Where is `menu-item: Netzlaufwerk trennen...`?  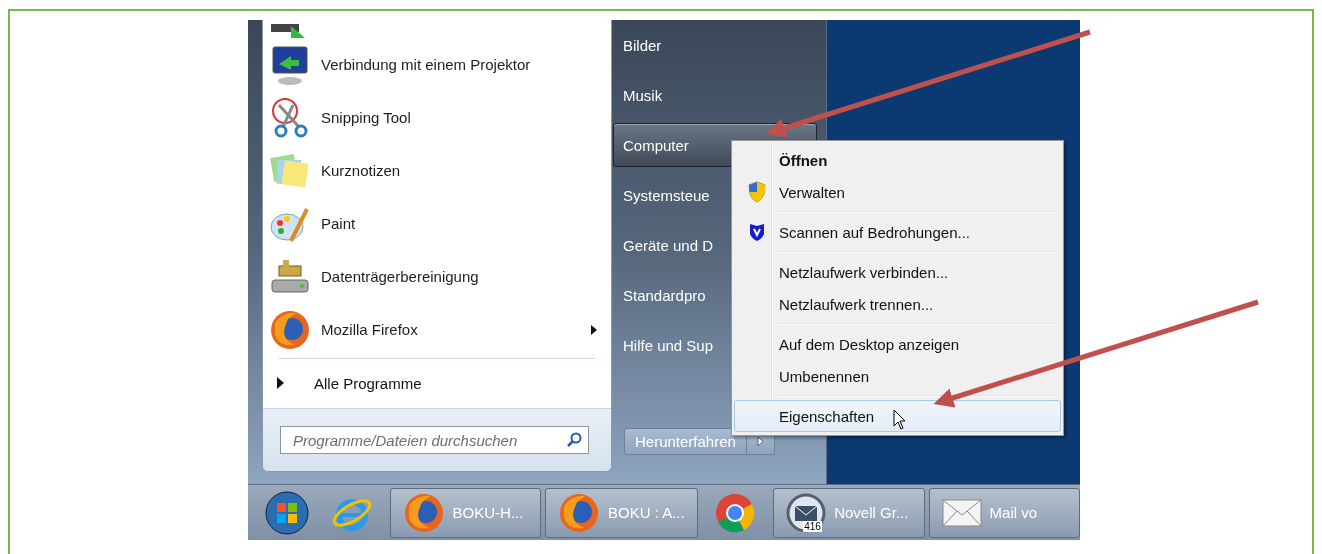 menu-item: Netzlaufwerk trennen... is located at coordinates (897, 304).